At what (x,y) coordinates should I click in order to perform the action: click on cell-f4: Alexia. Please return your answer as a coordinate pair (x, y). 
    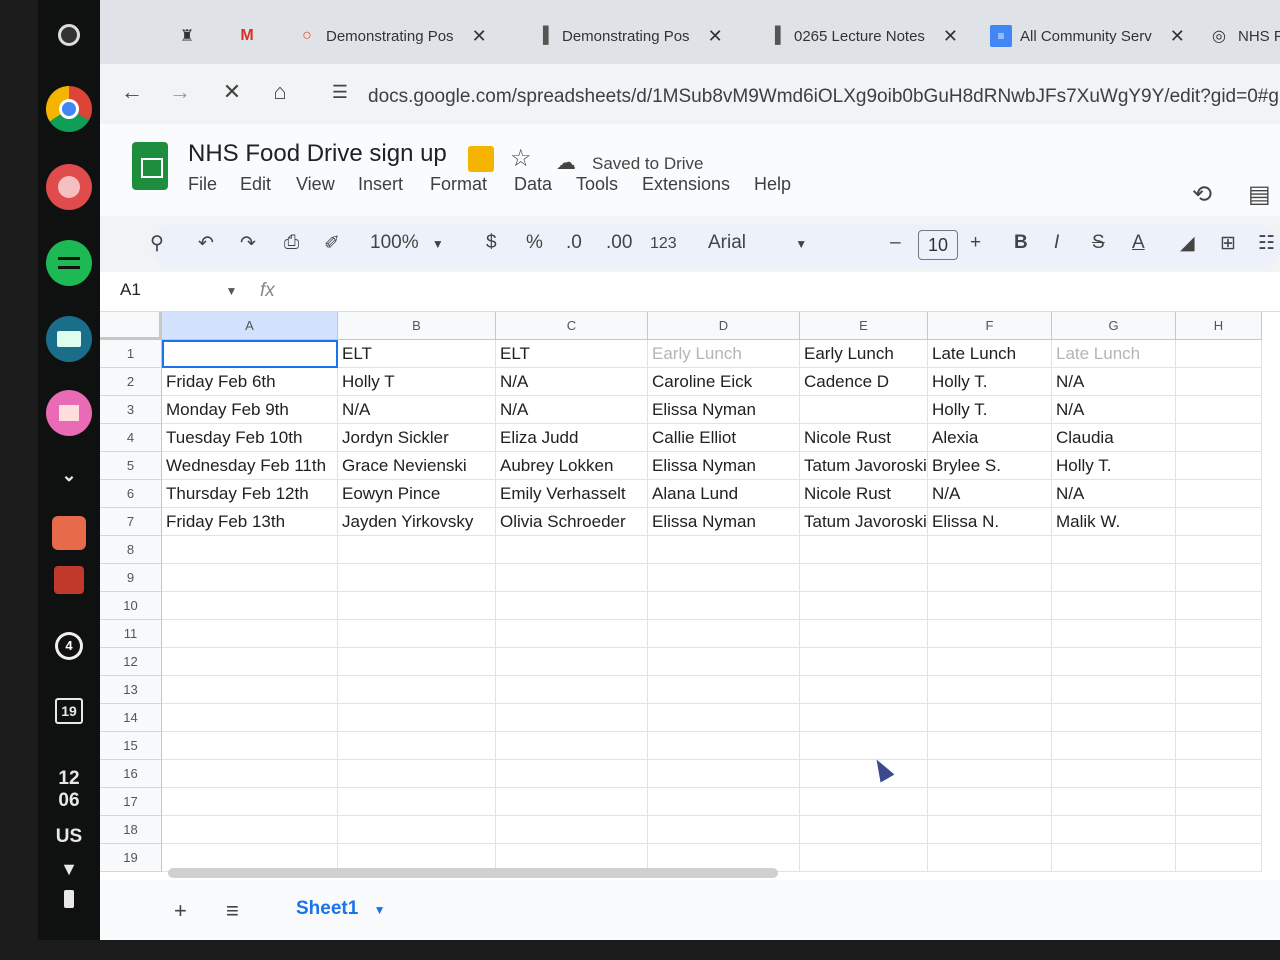
    Looking at the image, I should click on (990, 438).